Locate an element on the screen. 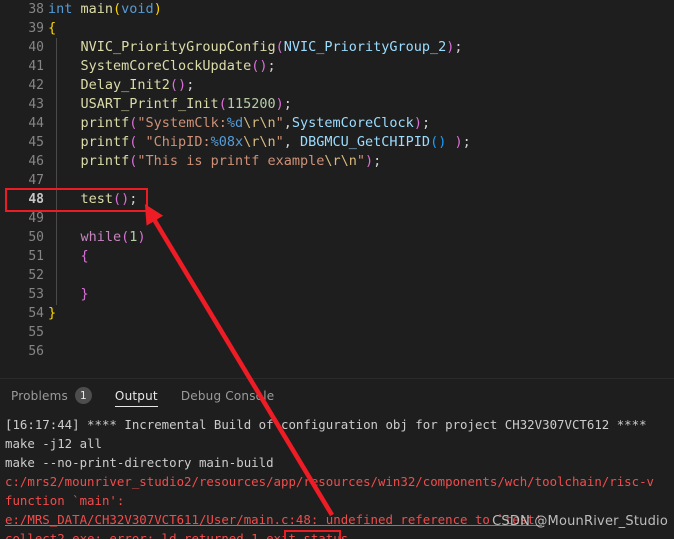 The height and width of the screenshot is (539, 674). code-line: 49 is located at coordinates (337, 218).